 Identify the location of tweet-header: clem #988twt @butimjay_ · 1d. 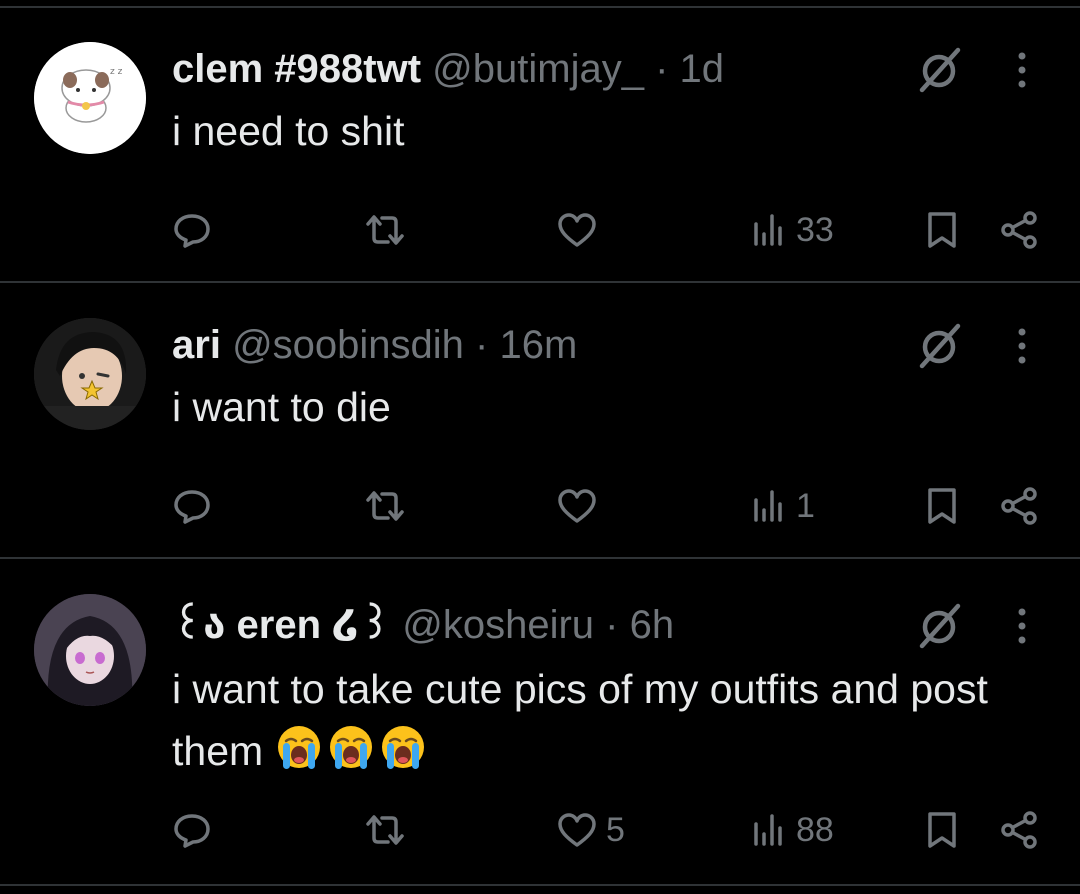
(448, 69).